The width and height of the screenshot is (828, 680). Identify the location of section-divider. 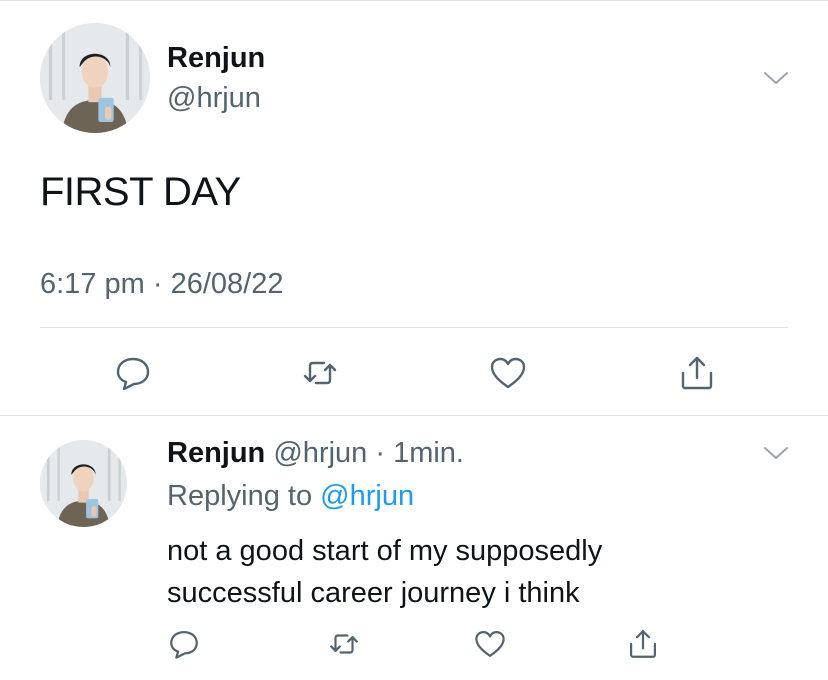
(414, 415).